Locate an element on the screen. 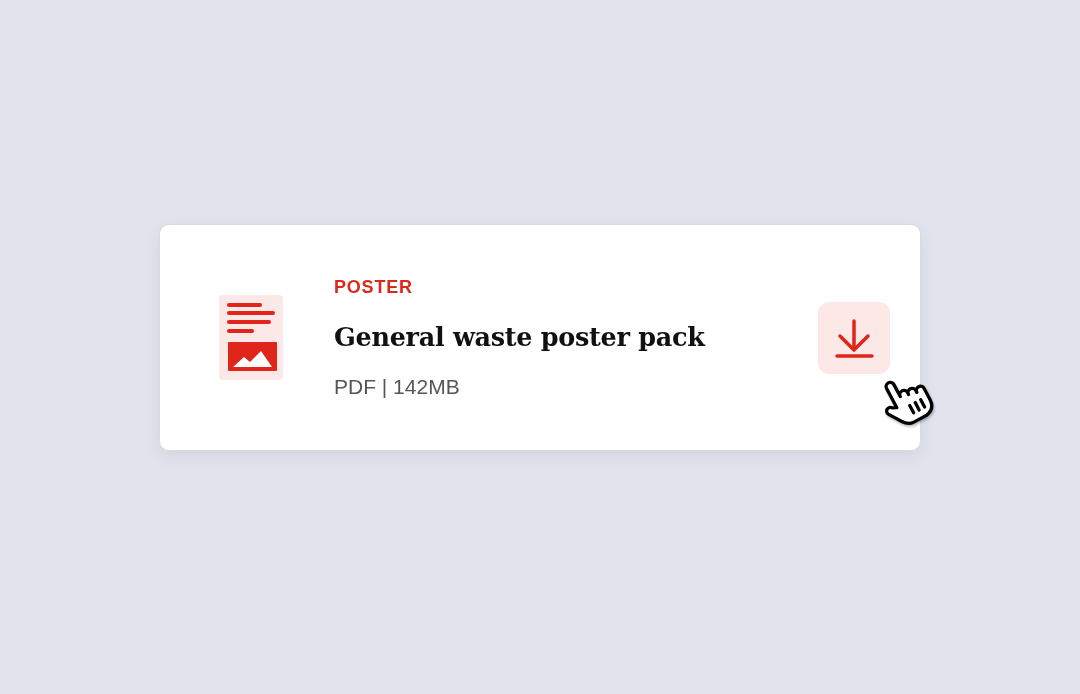 This screenshot has width=1080, height=694. category-label: POSTER is located at coordinates (373, 287).